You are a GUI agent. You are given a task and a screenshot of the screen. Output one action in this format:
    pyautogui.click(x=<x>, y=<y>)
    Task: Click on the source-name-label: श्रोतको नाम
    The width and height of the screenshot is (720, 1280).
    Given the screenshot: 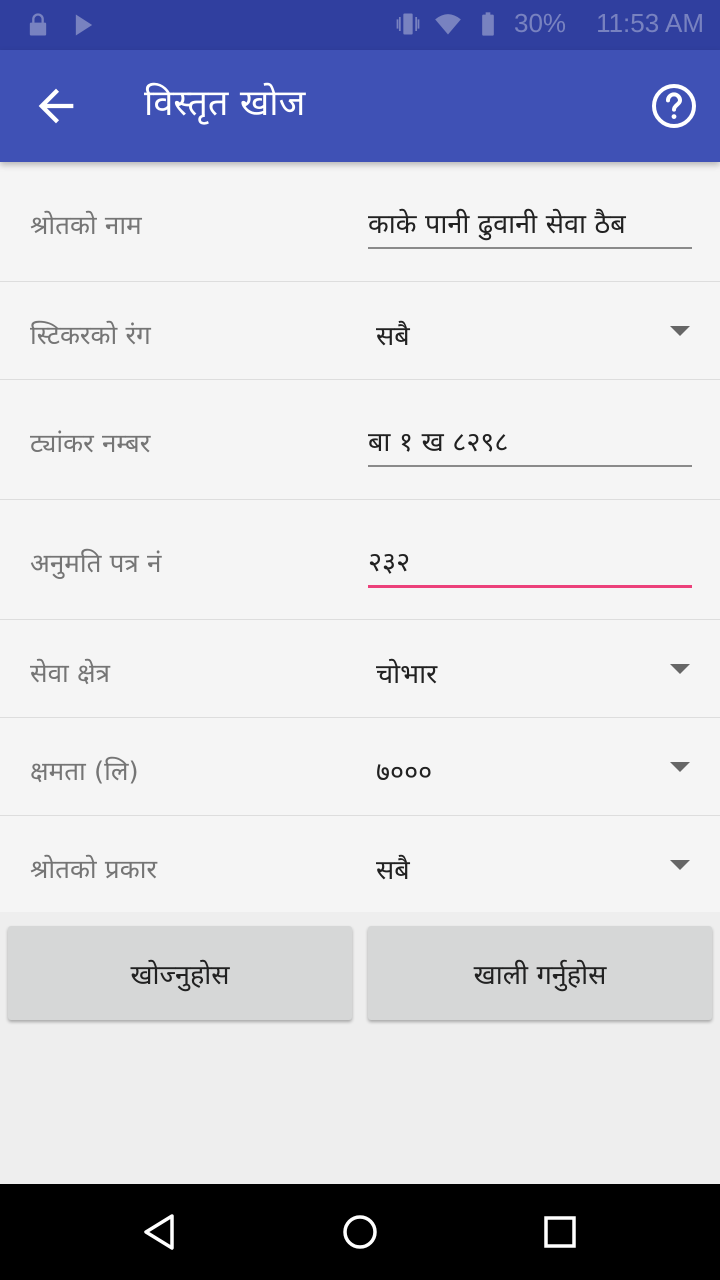 What is the action you would take?
    pyautogui.click(x=86, y=226)
    